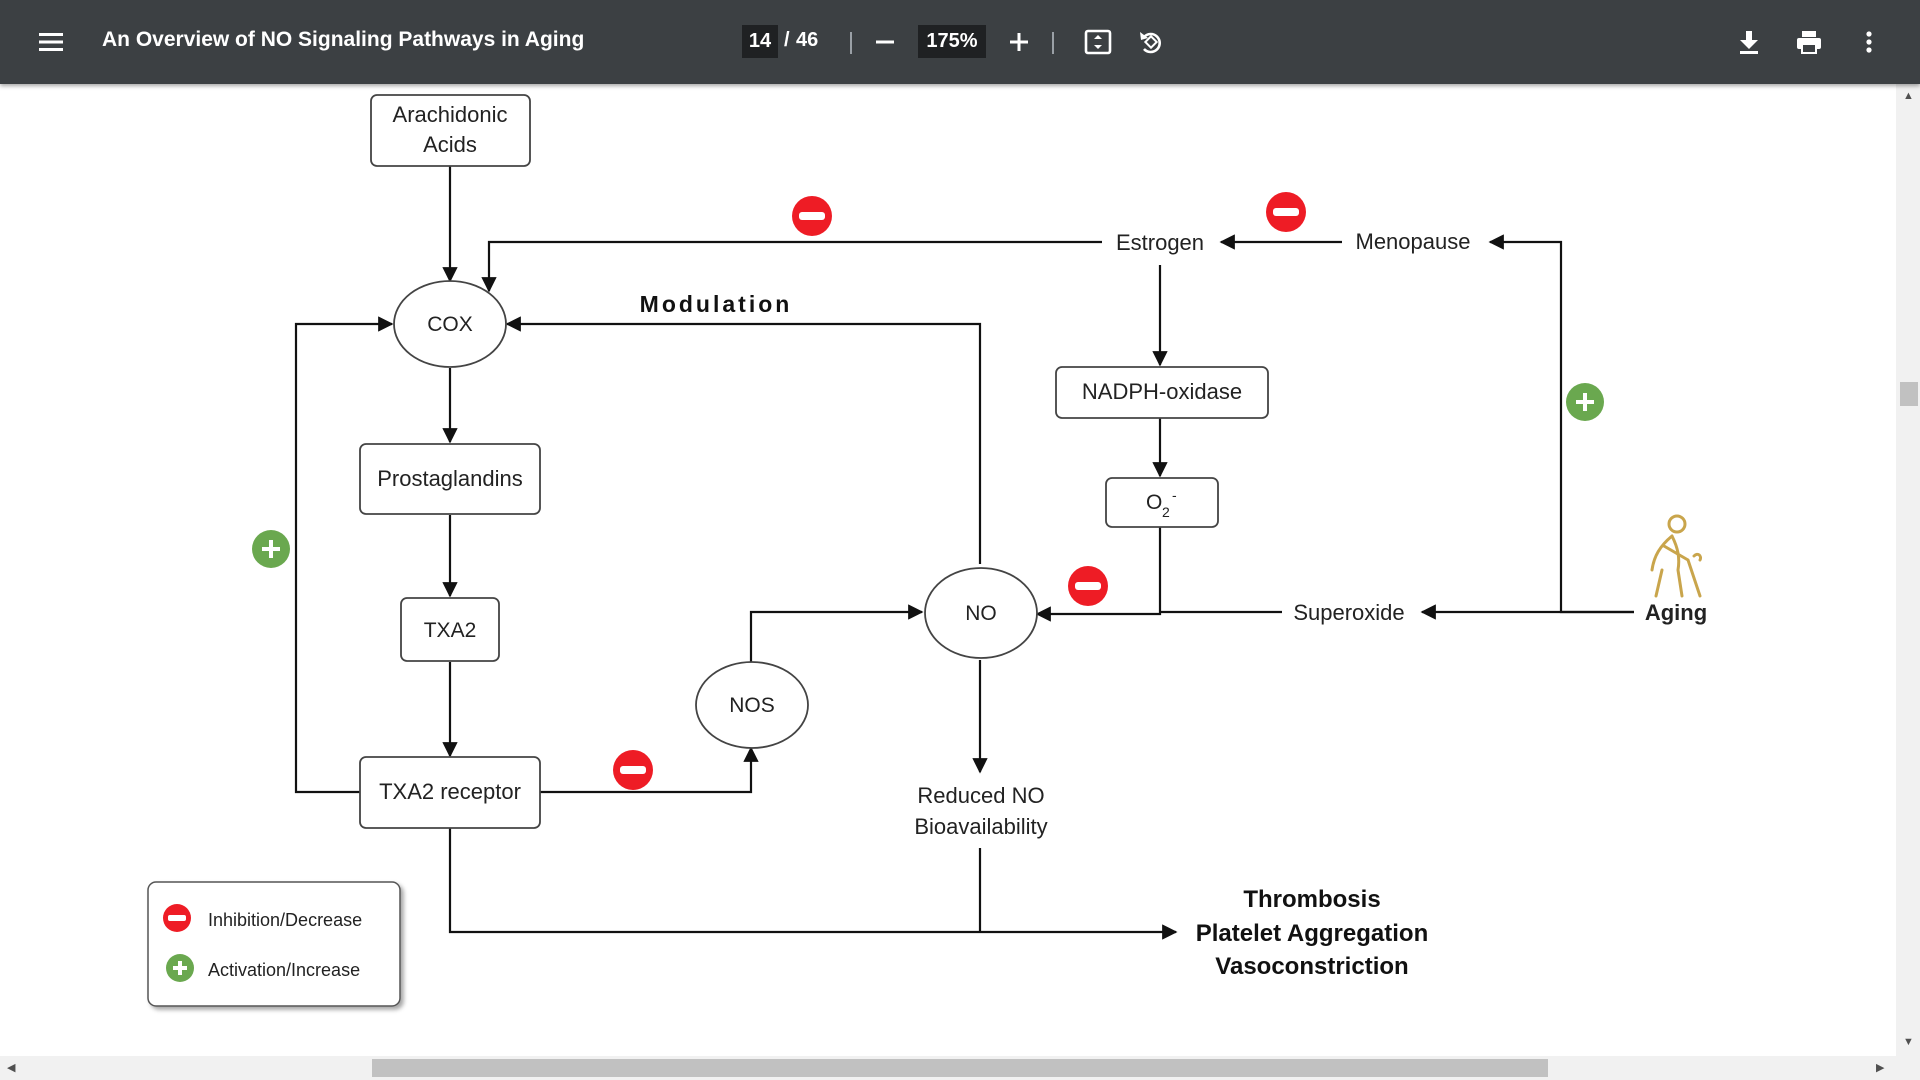 The height and width of the screenshot is (1080, 1920). I want to click on node-cox: COX, so click(450, 324).